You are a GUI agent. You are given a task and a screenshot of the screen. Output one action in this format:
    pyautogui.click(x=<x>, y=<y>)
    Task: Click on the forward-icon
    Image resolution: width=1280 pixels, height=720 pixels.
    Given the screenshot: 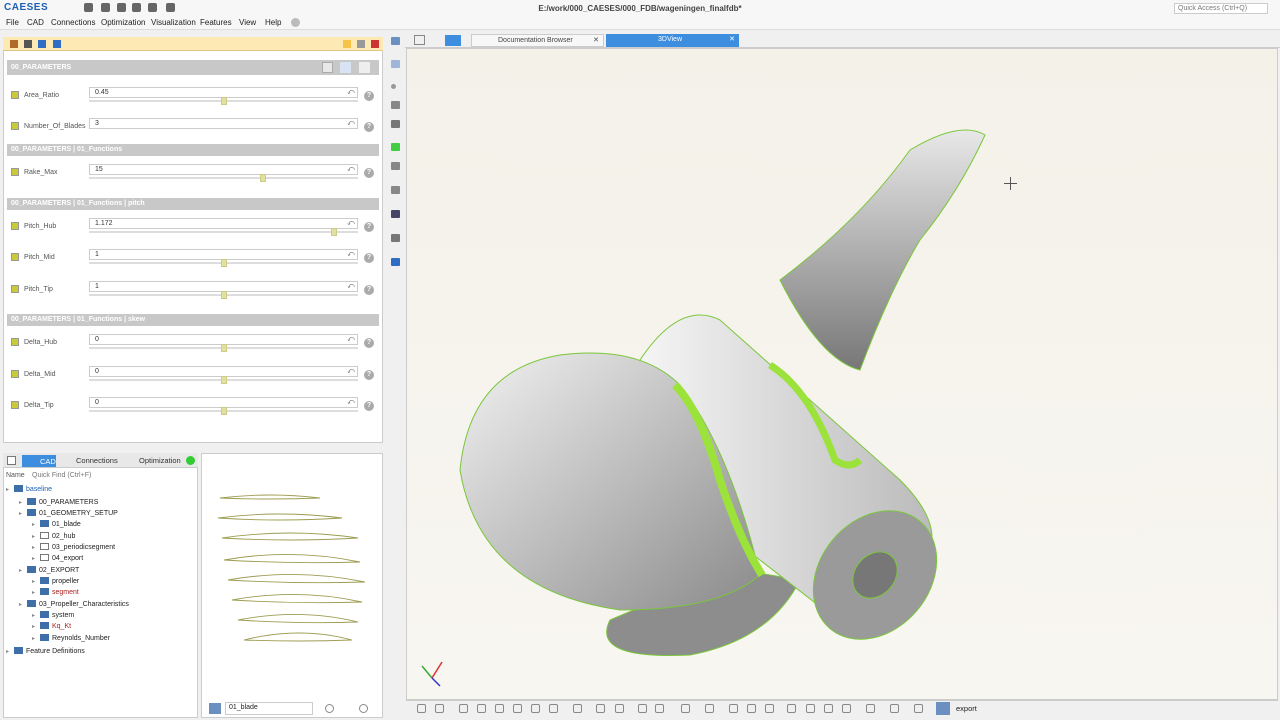 What is the action you would take?
    pyautogui.click(x=57, y=44)
    